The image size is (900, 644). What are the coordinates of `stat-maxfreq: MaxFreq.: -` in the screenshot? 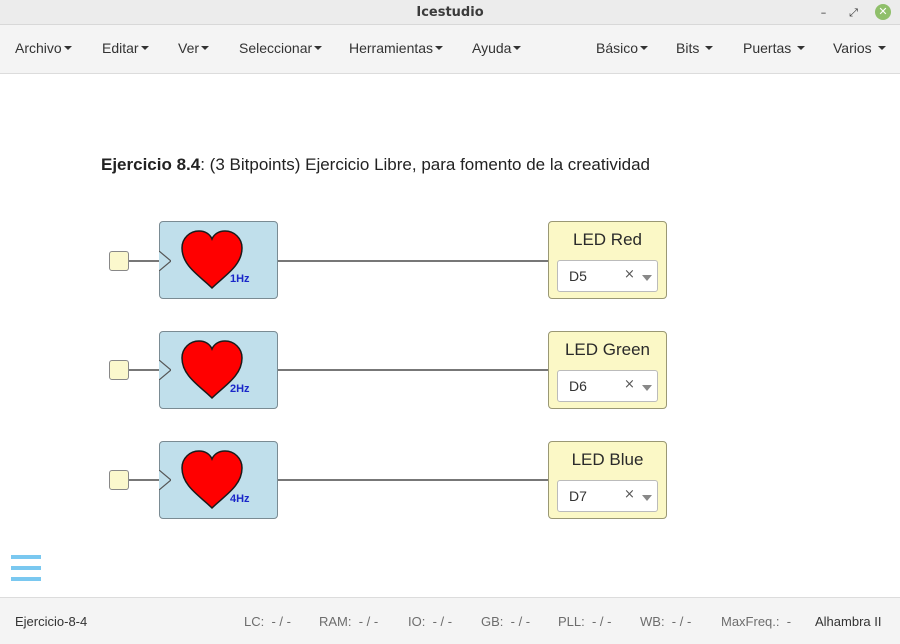 It's located at (756, 621).